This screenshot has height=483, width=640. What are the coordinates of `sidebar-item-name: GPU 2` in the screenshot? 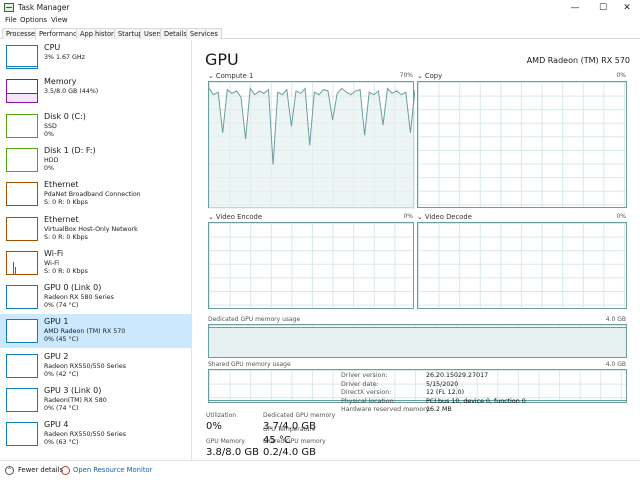 It's located at (56, 356).